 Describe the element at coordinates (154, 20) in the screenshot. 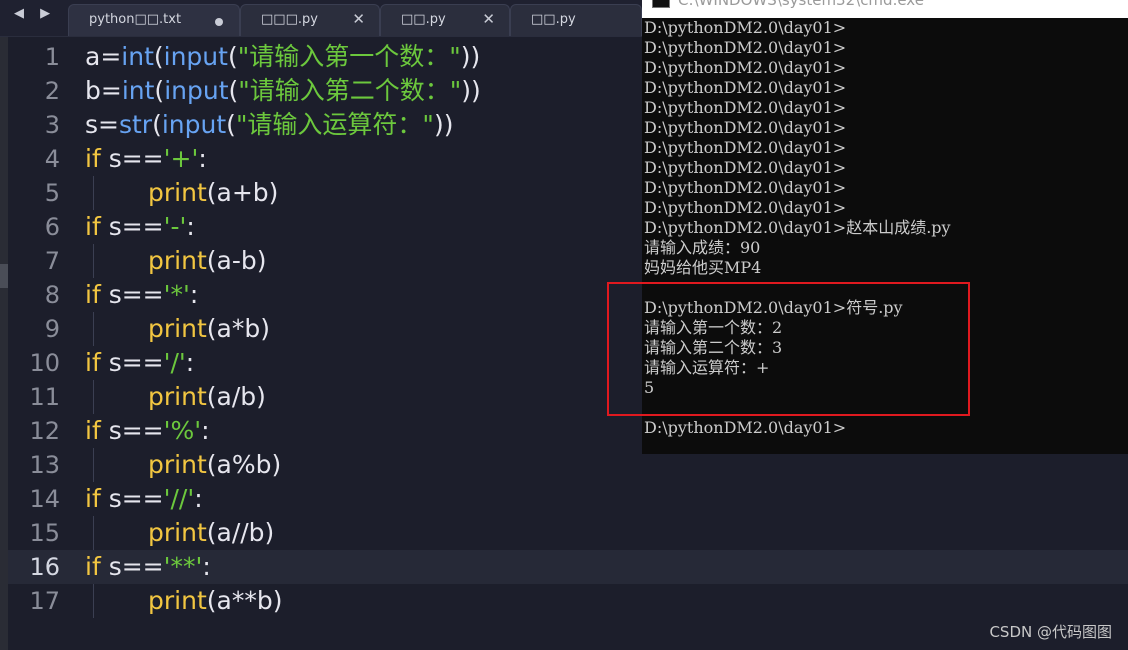

I see `tab-python-txt: python□□.txt` at that location.